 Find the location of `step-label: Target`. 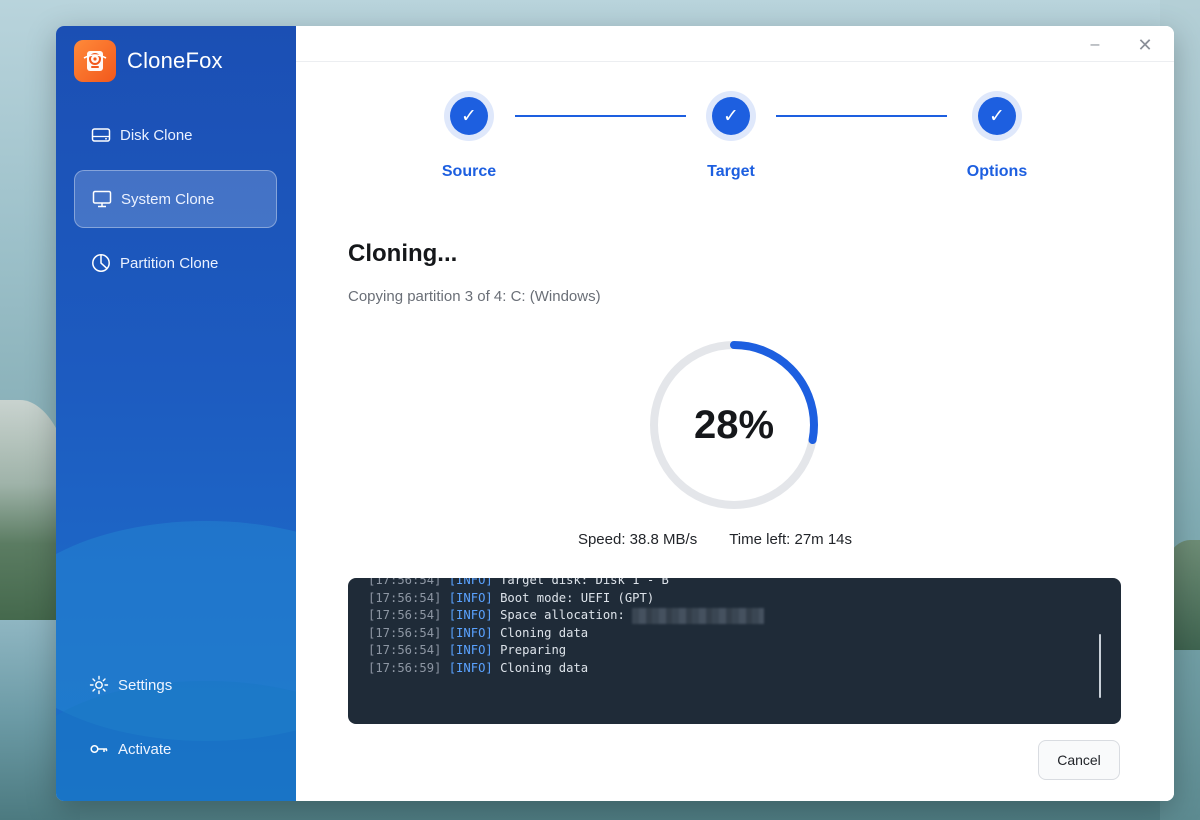

step-label: Target is located at coordinates (731, 171).